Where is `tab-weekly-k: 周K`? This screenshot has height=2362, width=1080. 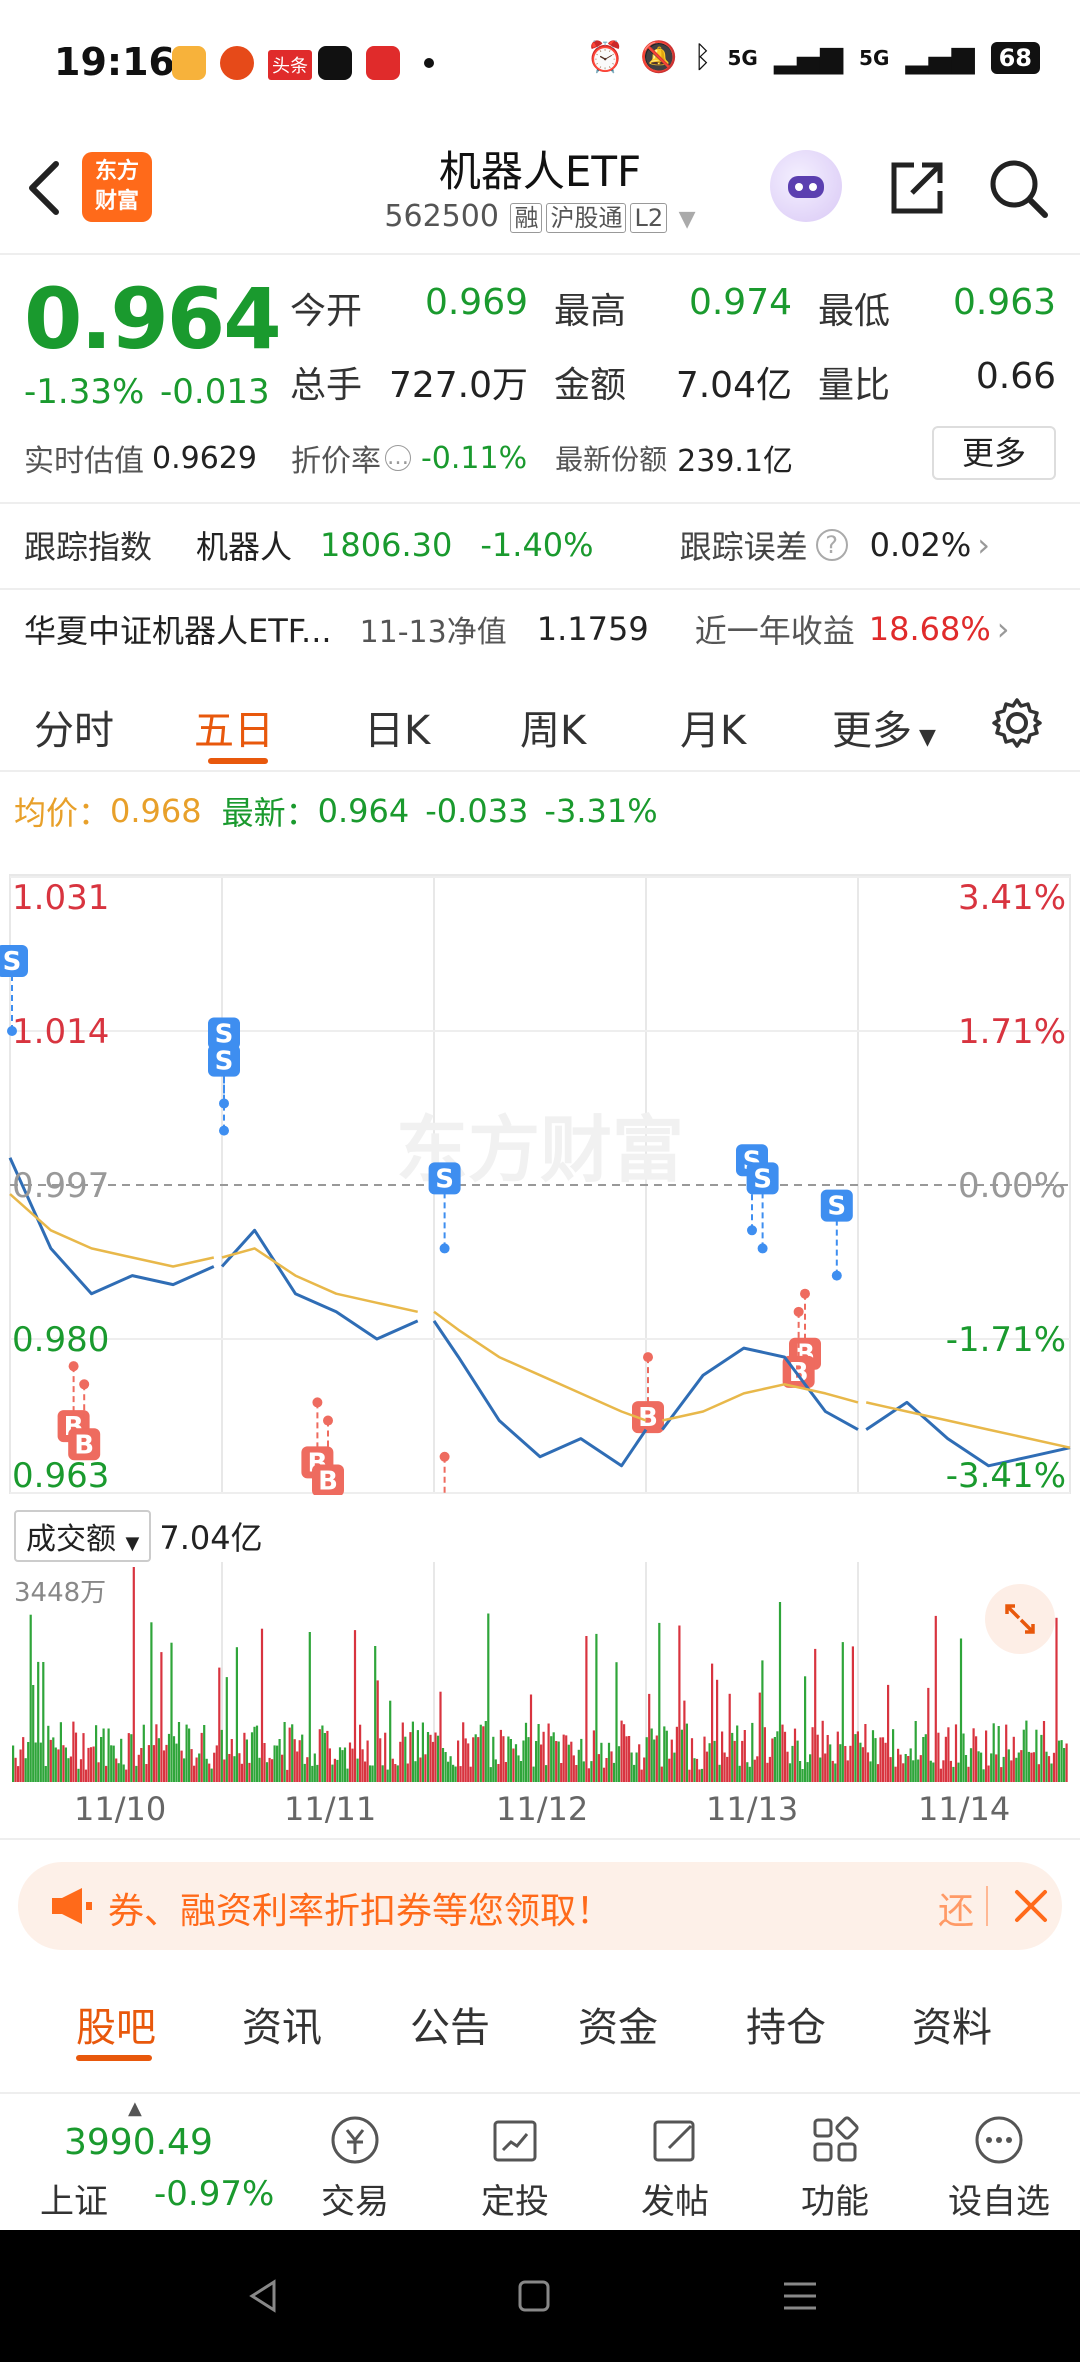 tab-weekly-k: 周K is located at coordinates (553, 727).